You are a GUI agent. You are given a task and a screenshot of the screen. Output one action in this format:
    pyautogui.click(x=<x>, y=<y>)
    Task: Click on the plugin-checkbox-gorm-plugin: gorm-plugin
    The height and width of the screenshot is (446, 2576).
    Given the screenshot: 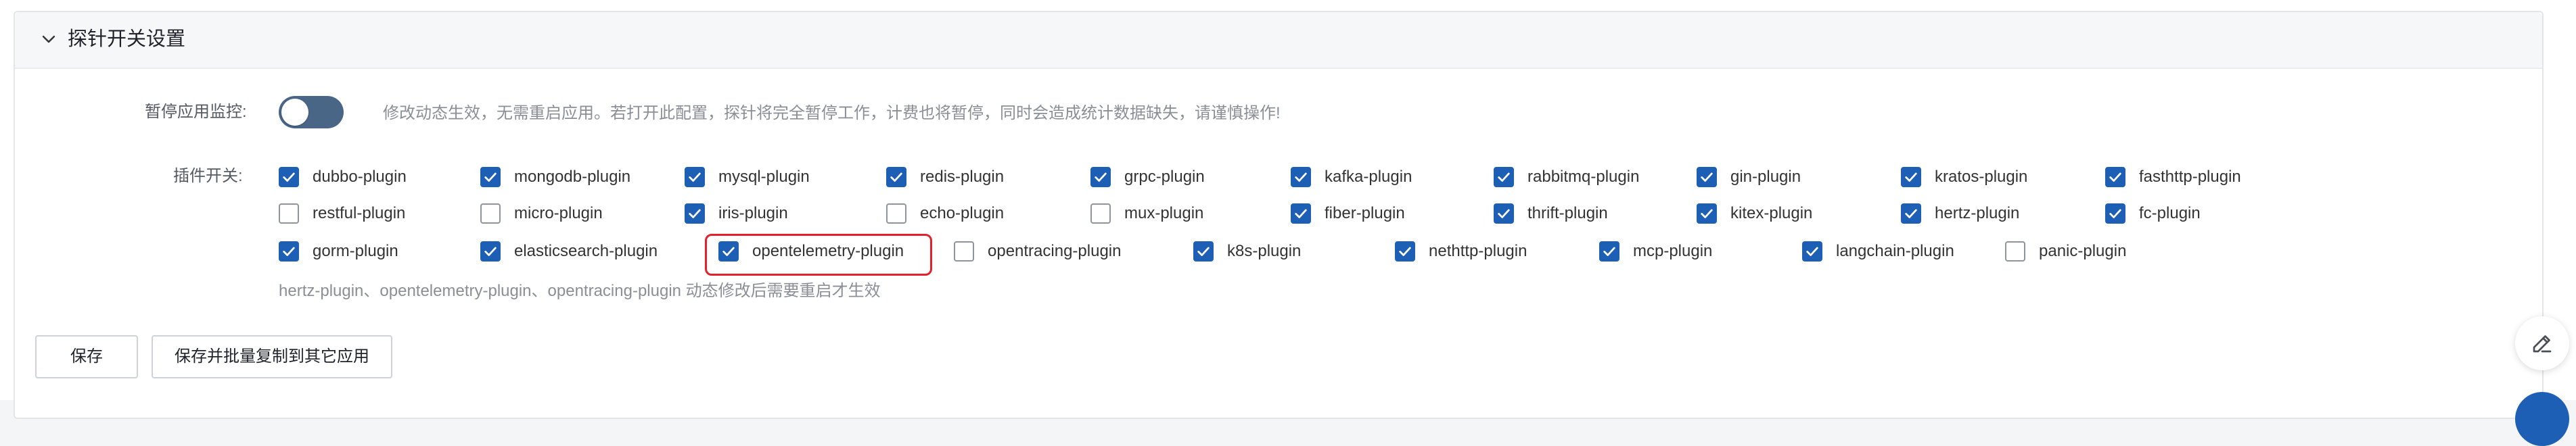 What is the action you would take?
    pyautogui.click(x=338, y=252)
    